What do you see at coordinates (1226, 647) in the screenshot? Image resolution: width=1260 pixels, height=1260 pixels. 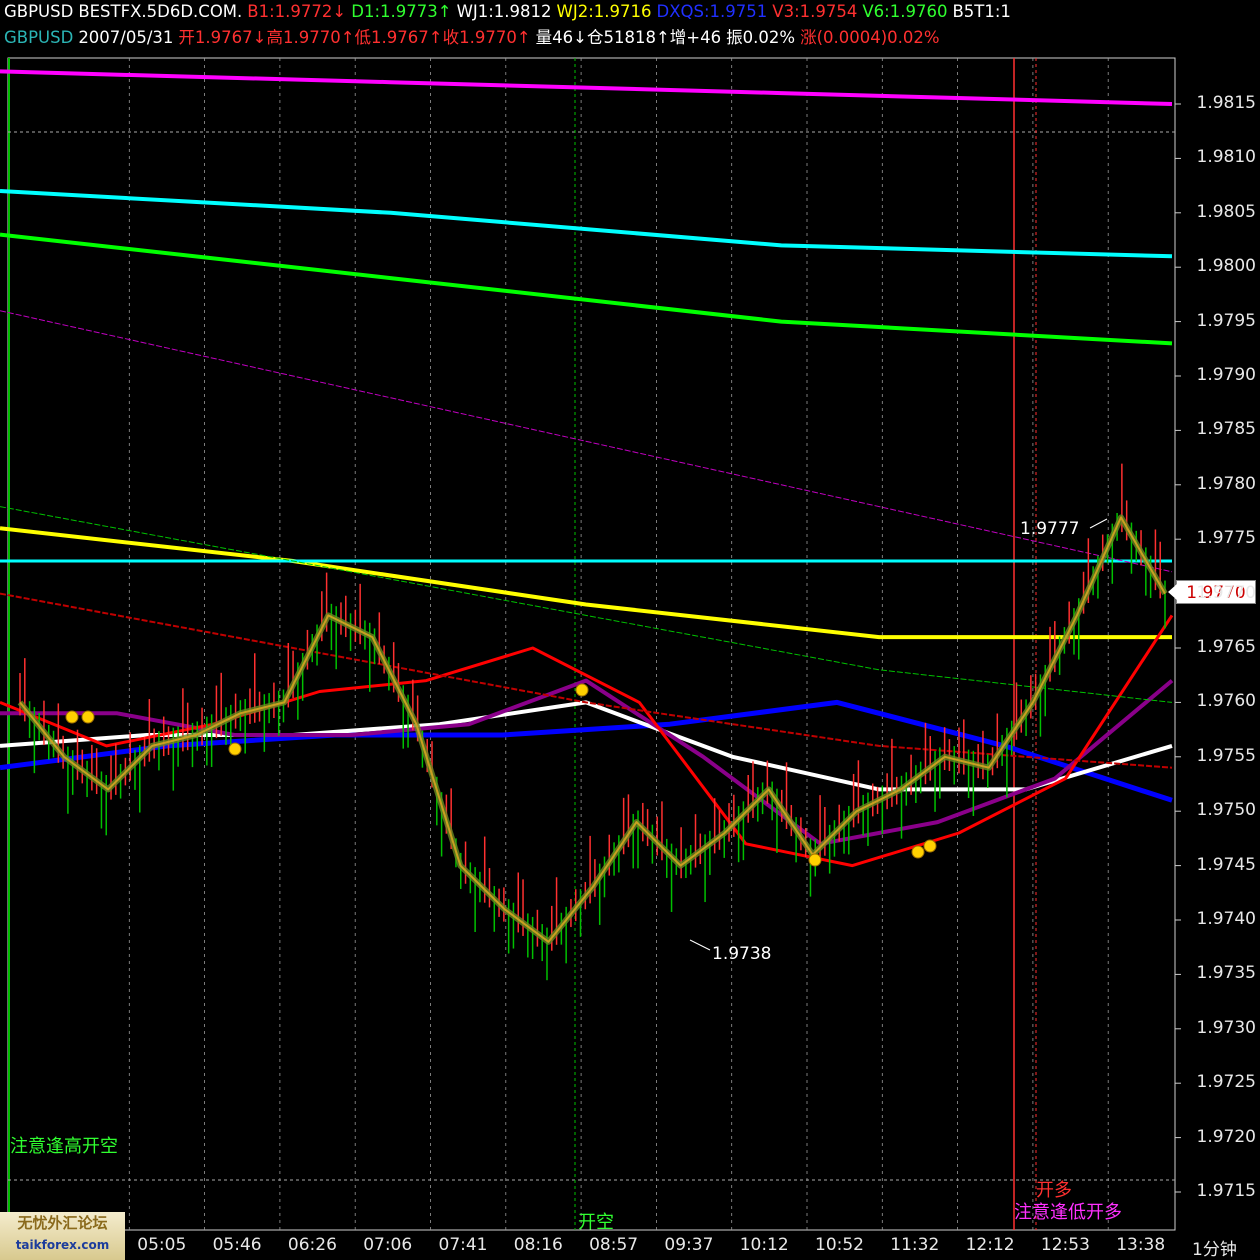 I see `price-tick-label: 1.9765` at bounding box center [1226, 647].